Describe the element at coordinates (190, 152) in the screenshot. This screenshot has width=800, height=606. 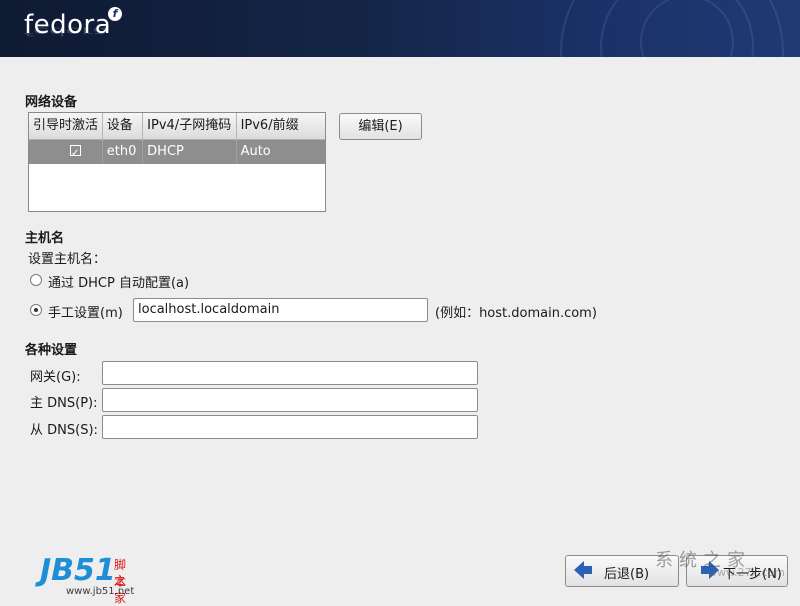
I see `ipv4-cell: DHCP` at that location.